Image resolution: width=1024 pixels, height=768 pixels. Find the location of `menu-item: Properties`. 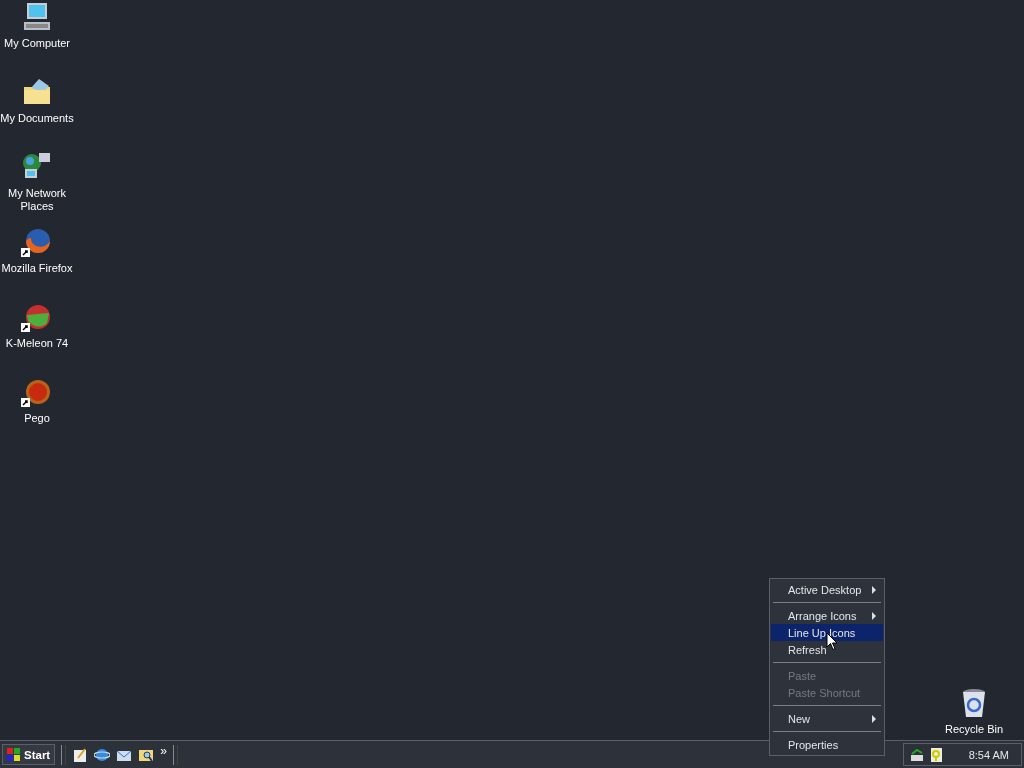

menu-item: Properties is located at coordinates (827, 744).